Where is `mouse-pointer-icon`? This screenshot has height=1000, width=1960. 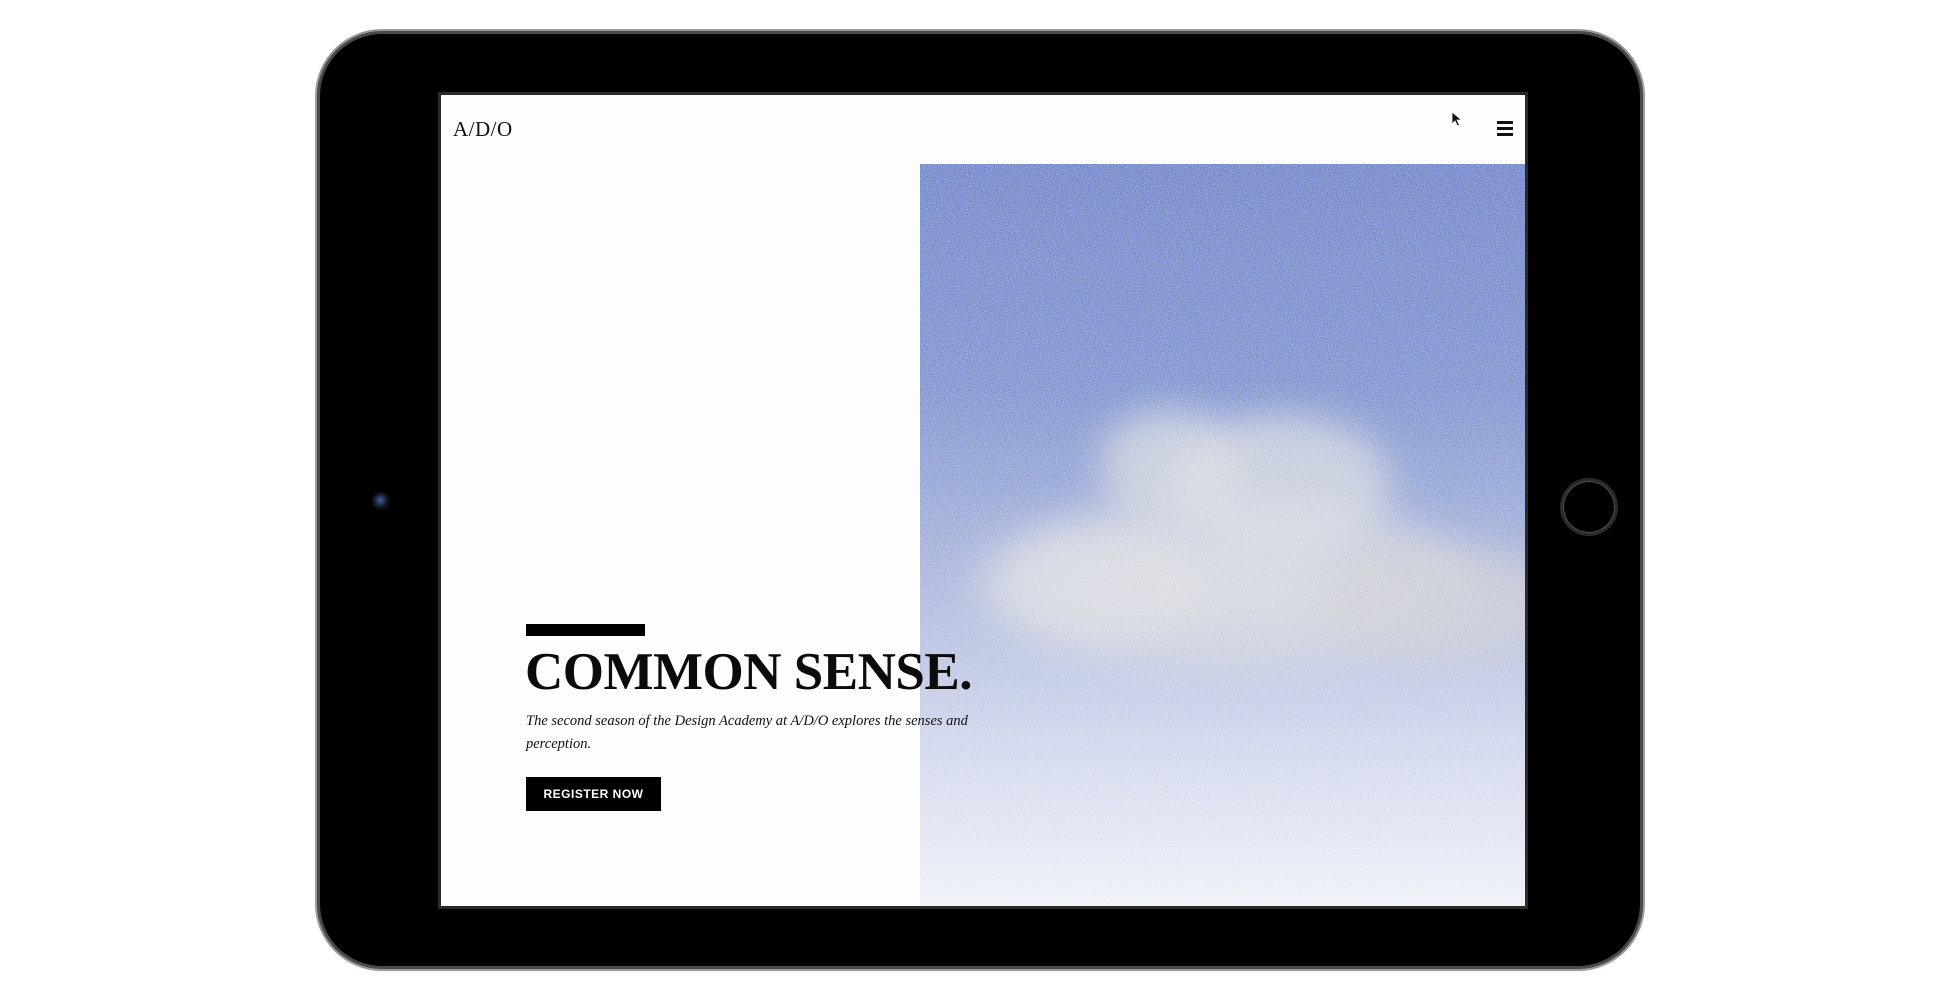 mouse-pointer-icon is located at coordinates (1457, 119).